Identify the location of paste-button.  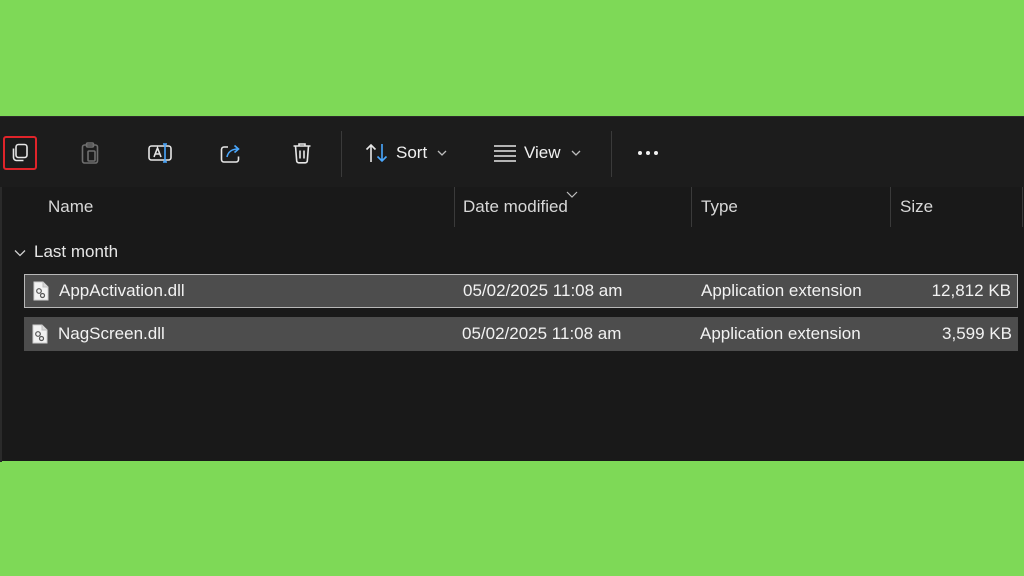
(90, 153).